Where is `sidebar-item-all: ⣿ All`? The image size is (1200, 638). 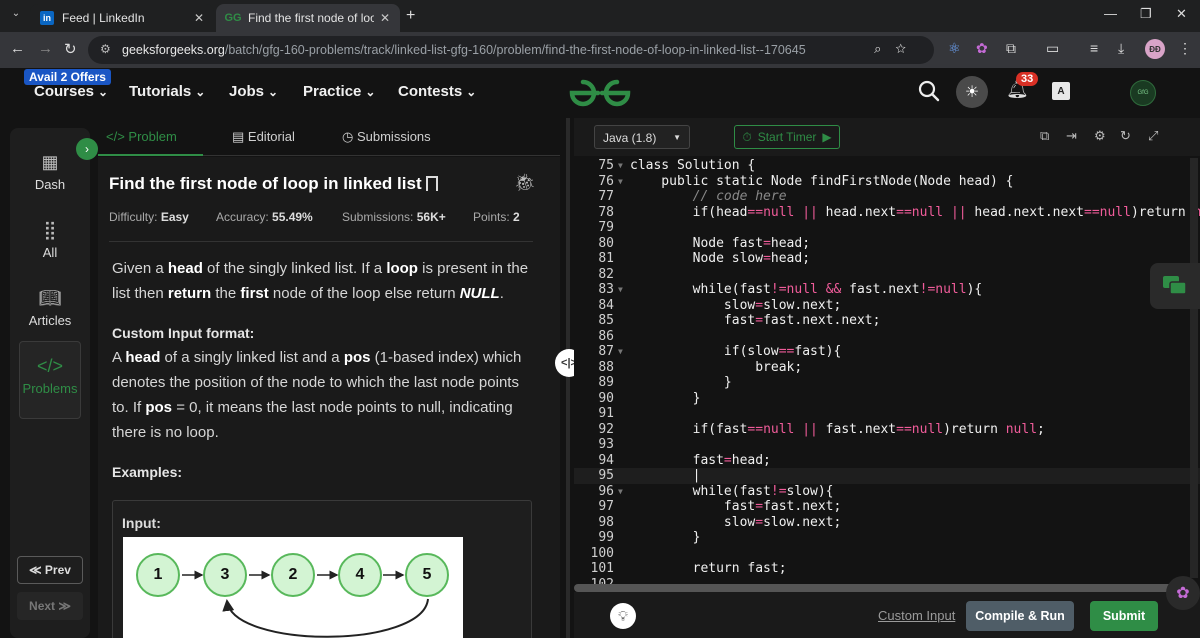 sidebar-item-all: ⣿ All is located at coordinates (50, 240).